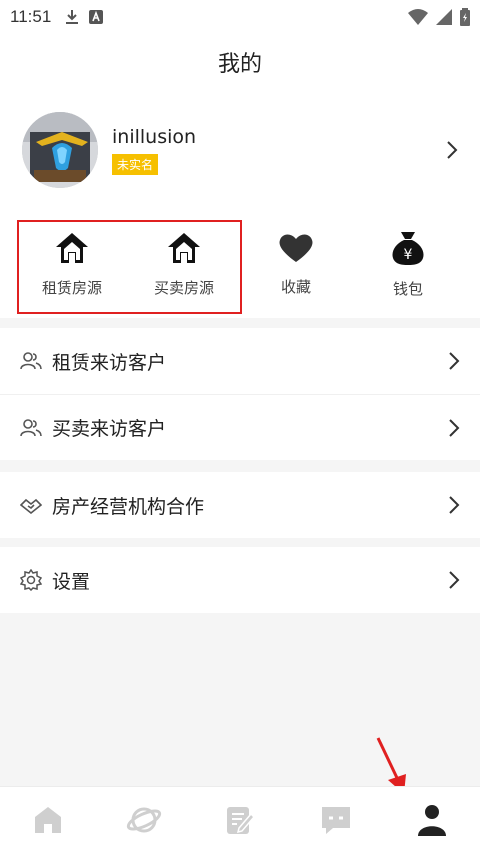 The image size is (480, 853). Describe the element at coordinates (444, 17) in the screenshot. I see `signal-icon` at that location.